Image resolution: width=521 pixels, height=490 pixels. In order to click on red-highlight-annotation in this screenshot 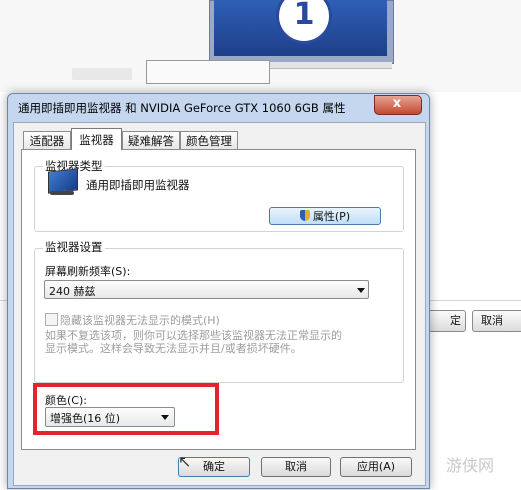, I will do `click(126, 409)`.